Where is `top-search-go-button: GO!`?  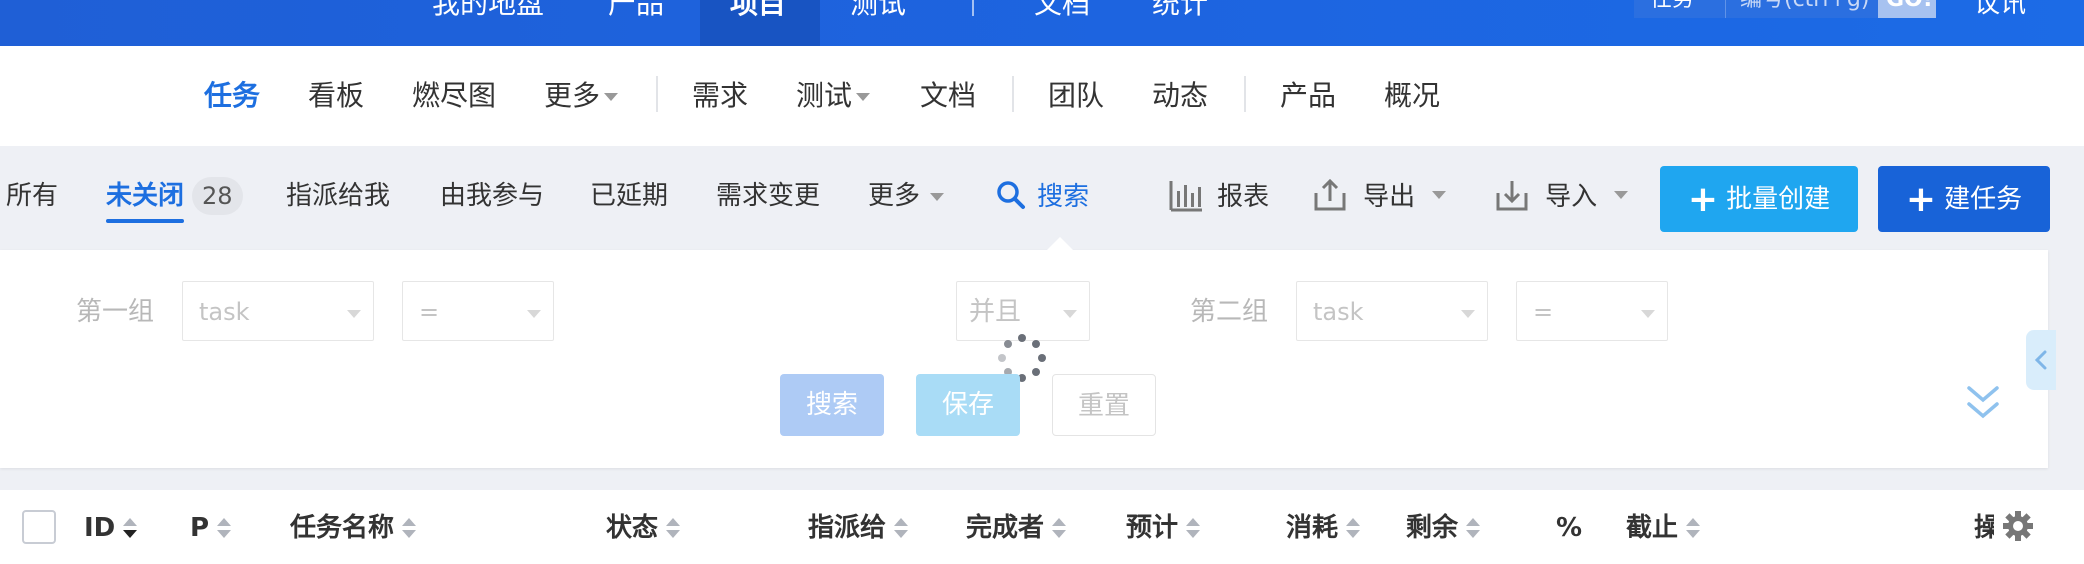
top-search-go-button: GO! is located at coordinates (1907, 9).